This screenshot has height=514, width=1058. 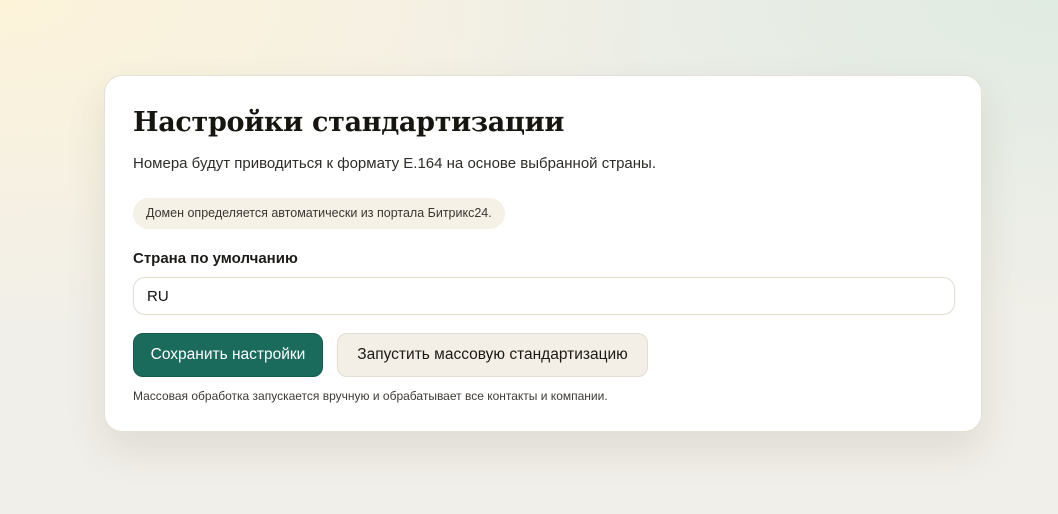 I want to click on save-settings-button: Сохранить настройки, so click(x=228, y=355).